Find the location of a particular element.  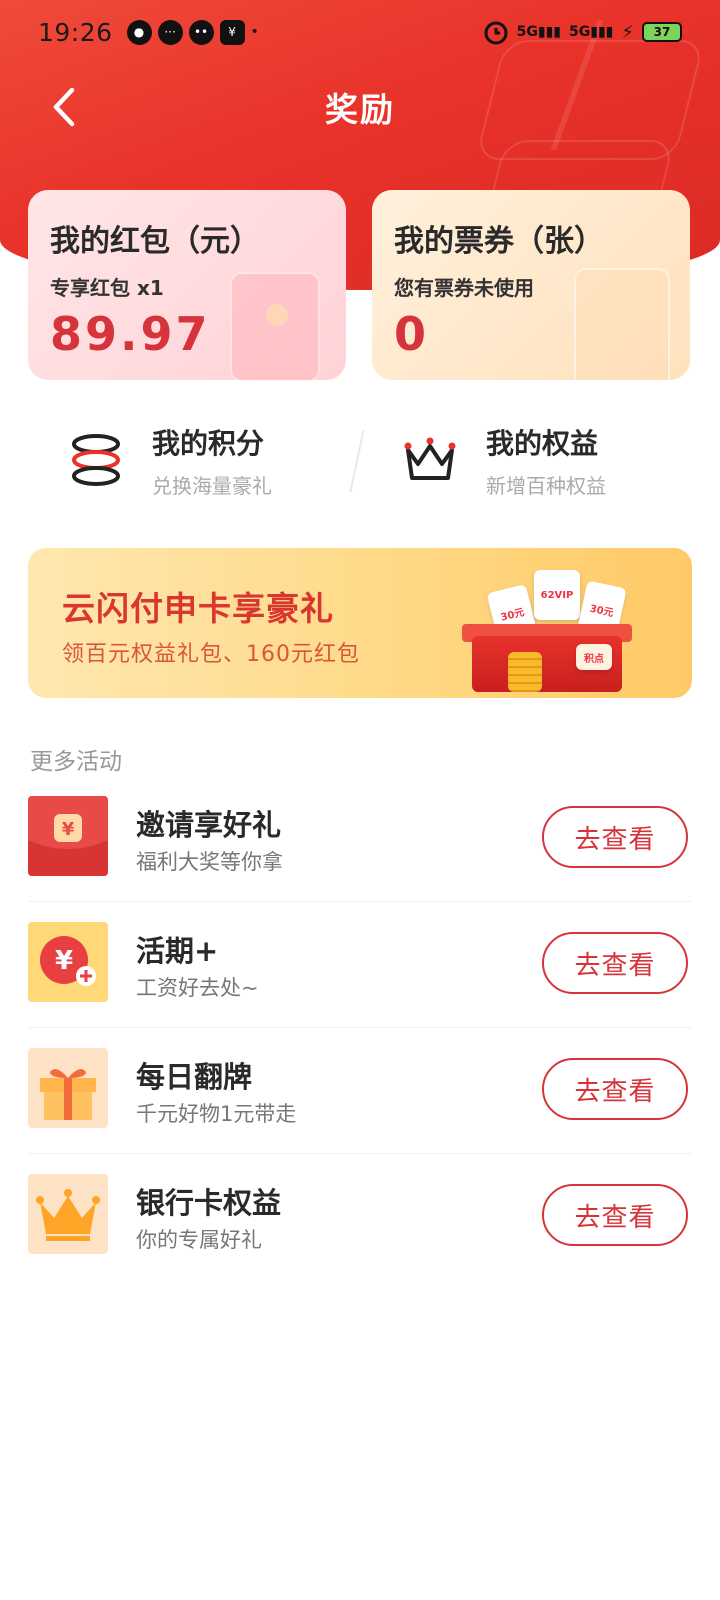

activity-subtitle: 工资好去处~ is located at coordinates (197, 988).